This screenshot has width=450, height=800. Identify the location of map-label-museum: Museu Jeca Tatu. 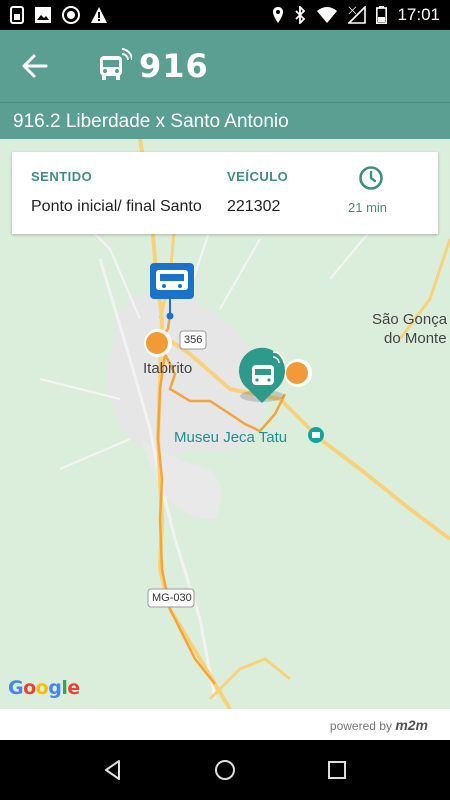
(231, 437).